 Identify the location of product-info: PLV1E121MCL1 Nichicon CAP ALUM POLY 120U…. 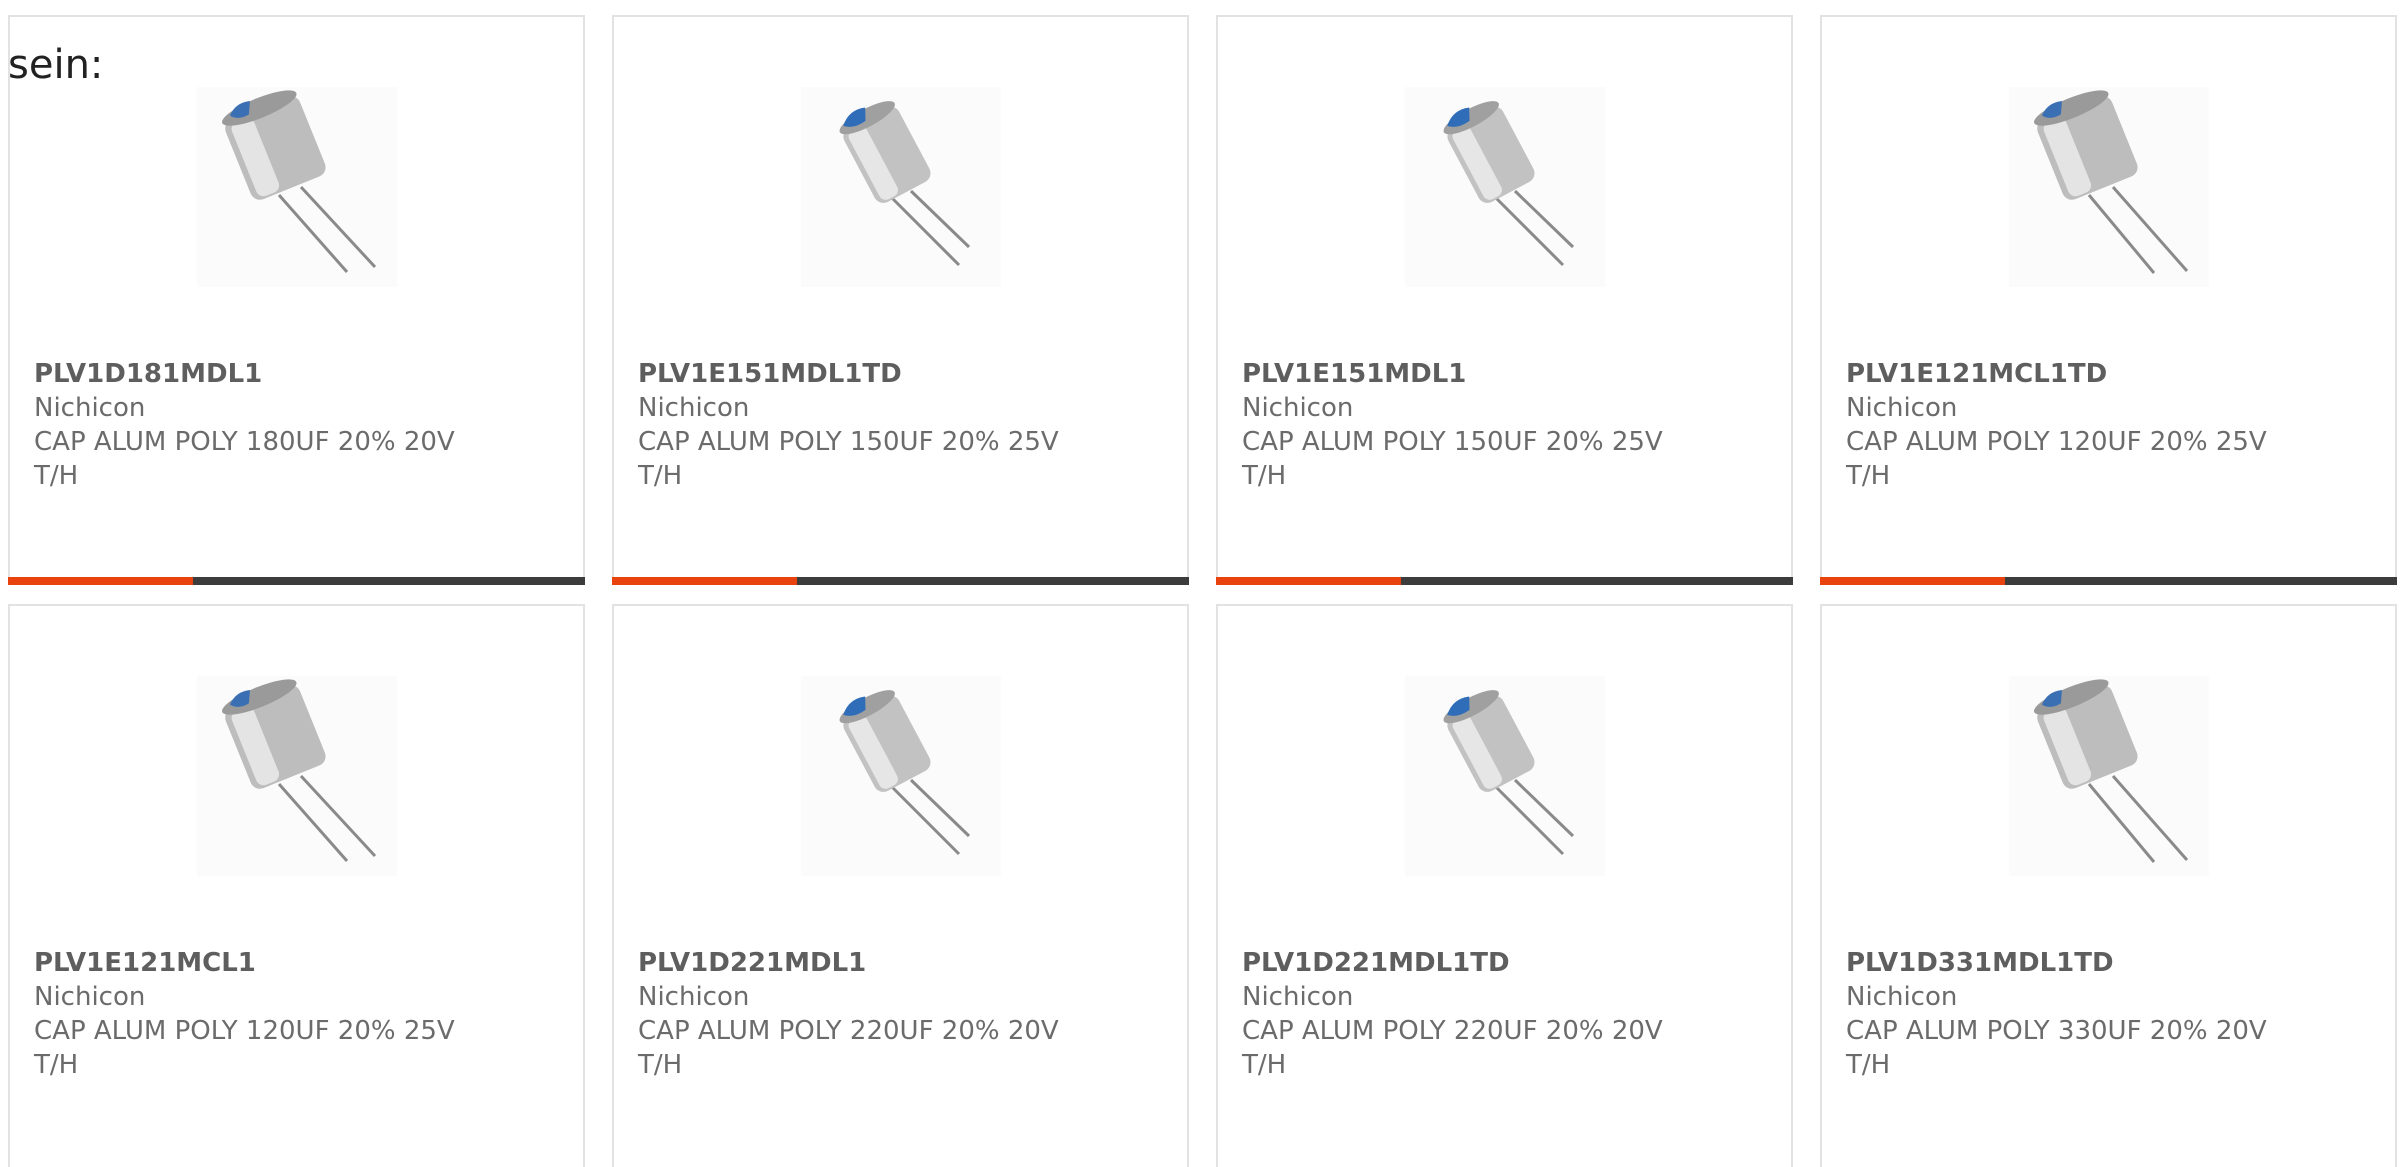
(298, 1014).